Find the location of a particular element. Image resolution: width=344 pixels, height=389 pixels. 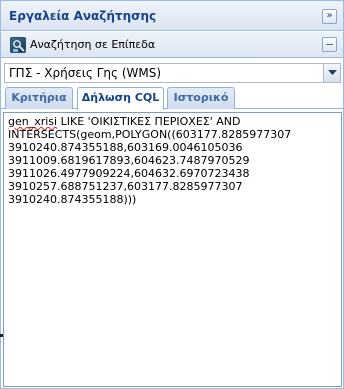

minus-icon is located at coordinates (329, 44).